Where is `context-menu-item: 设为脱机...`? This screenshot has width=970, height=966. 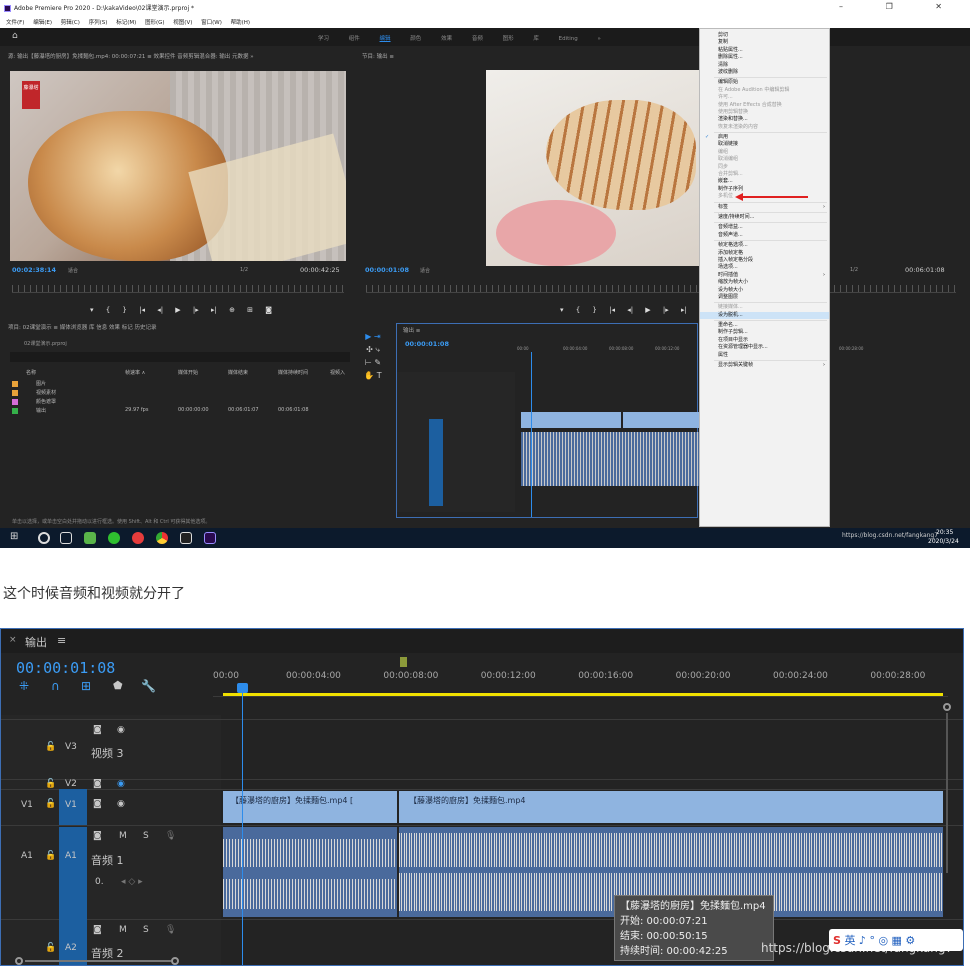
context-menu-item: 设为脱机... is located at coordinates (764, 315).